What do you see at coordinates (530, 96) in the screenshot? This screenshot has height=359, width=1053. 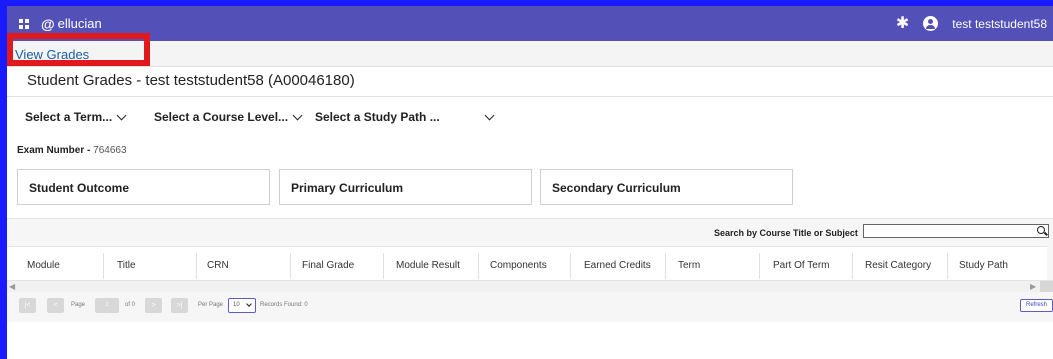 I see `divider` at bounding box center [530, 96].